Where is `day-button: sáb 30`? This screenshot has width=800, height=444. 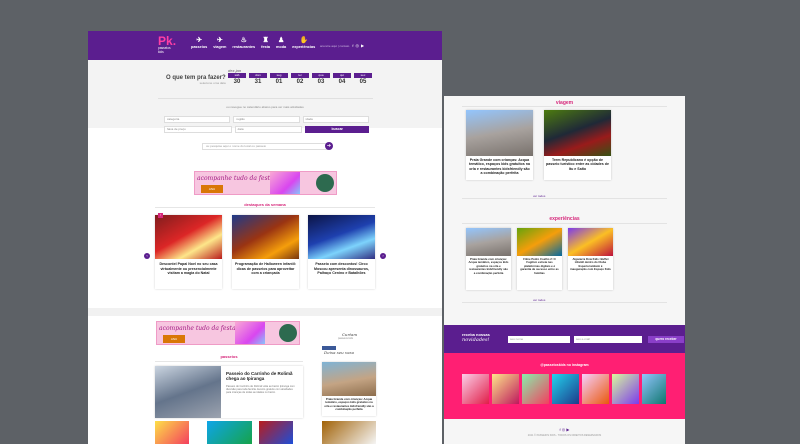 day-button: sáb 30 is located at coordinates (237, 80).